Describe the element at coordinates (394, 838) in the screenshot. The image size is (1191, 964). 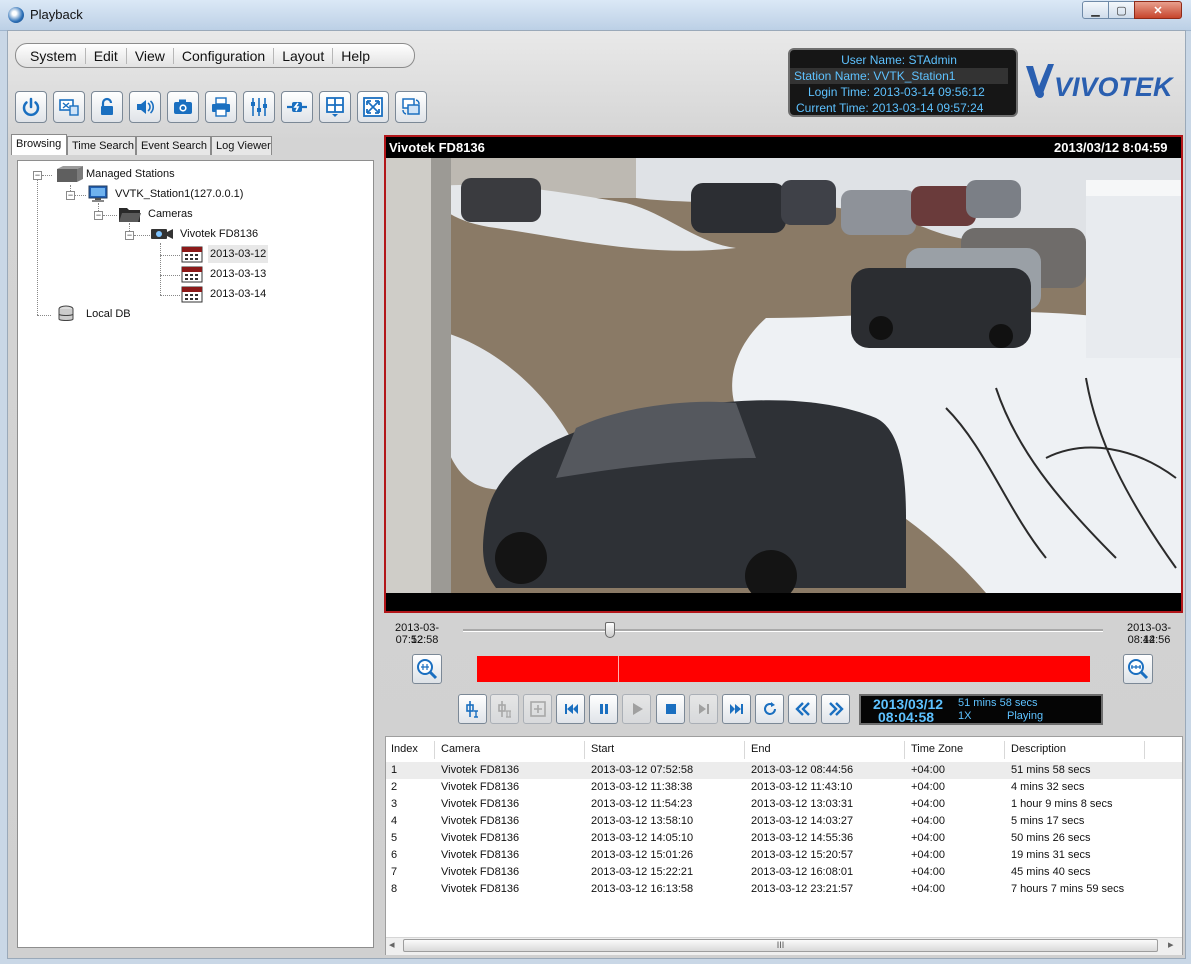
I see `cell-index: 5` at that location.